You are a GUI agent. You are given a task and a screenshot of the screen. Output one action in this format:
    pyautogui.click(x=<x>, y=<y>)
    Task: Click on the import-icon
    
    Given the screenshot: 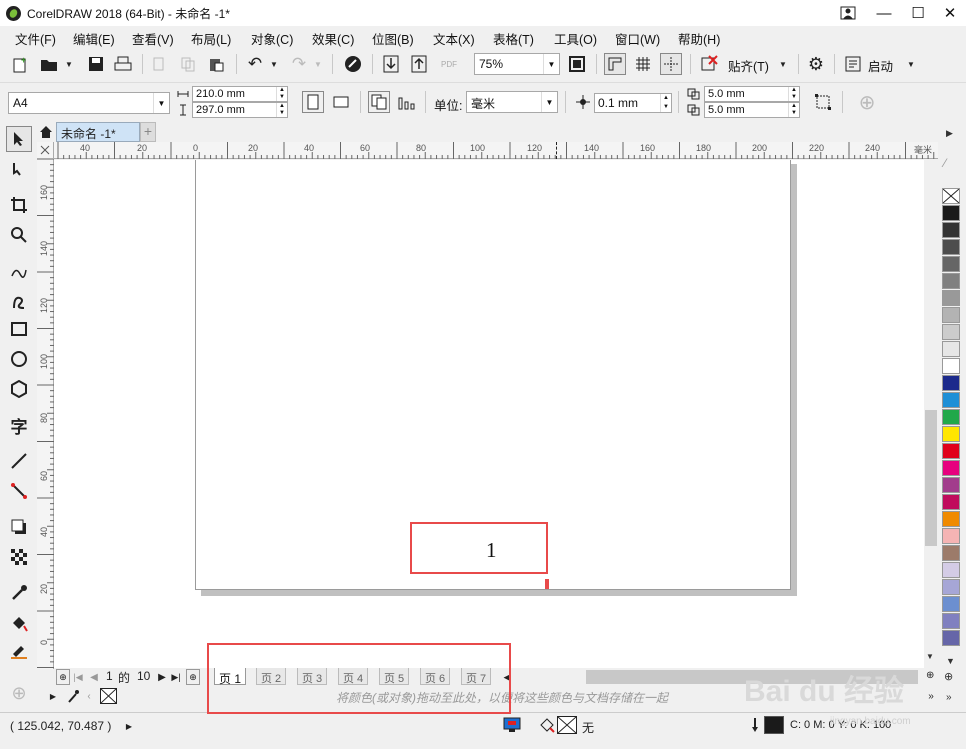 What is the action you would take?
    pyautogui.click(x=391, y=64)
    